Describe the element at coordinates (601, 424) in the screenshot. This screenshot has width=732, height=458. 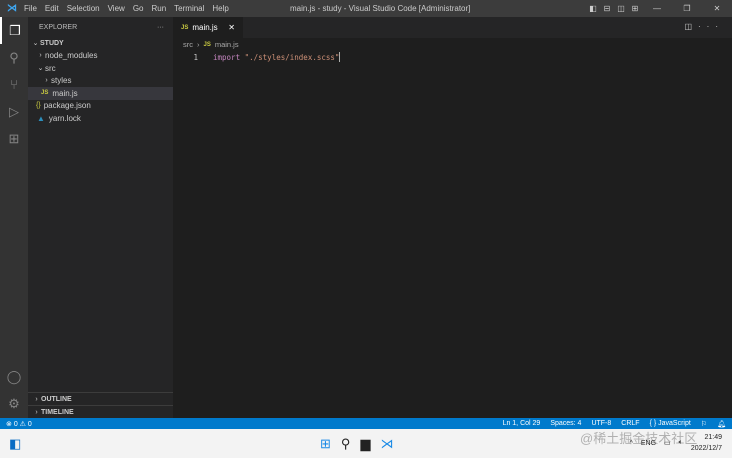
I see `encoding: UTF-8` at that location.